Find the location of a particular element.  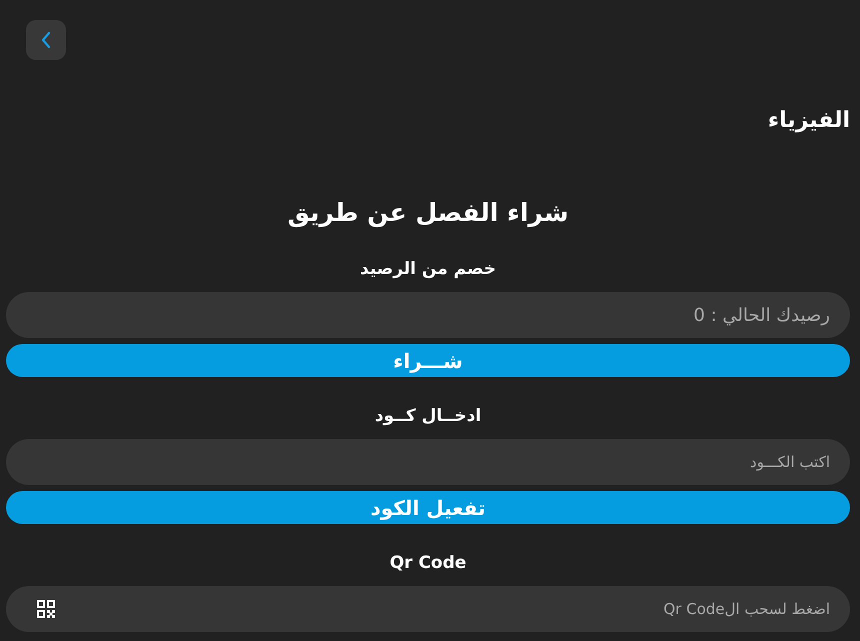

back-chevron-icon is located at coordinates (46, 40).